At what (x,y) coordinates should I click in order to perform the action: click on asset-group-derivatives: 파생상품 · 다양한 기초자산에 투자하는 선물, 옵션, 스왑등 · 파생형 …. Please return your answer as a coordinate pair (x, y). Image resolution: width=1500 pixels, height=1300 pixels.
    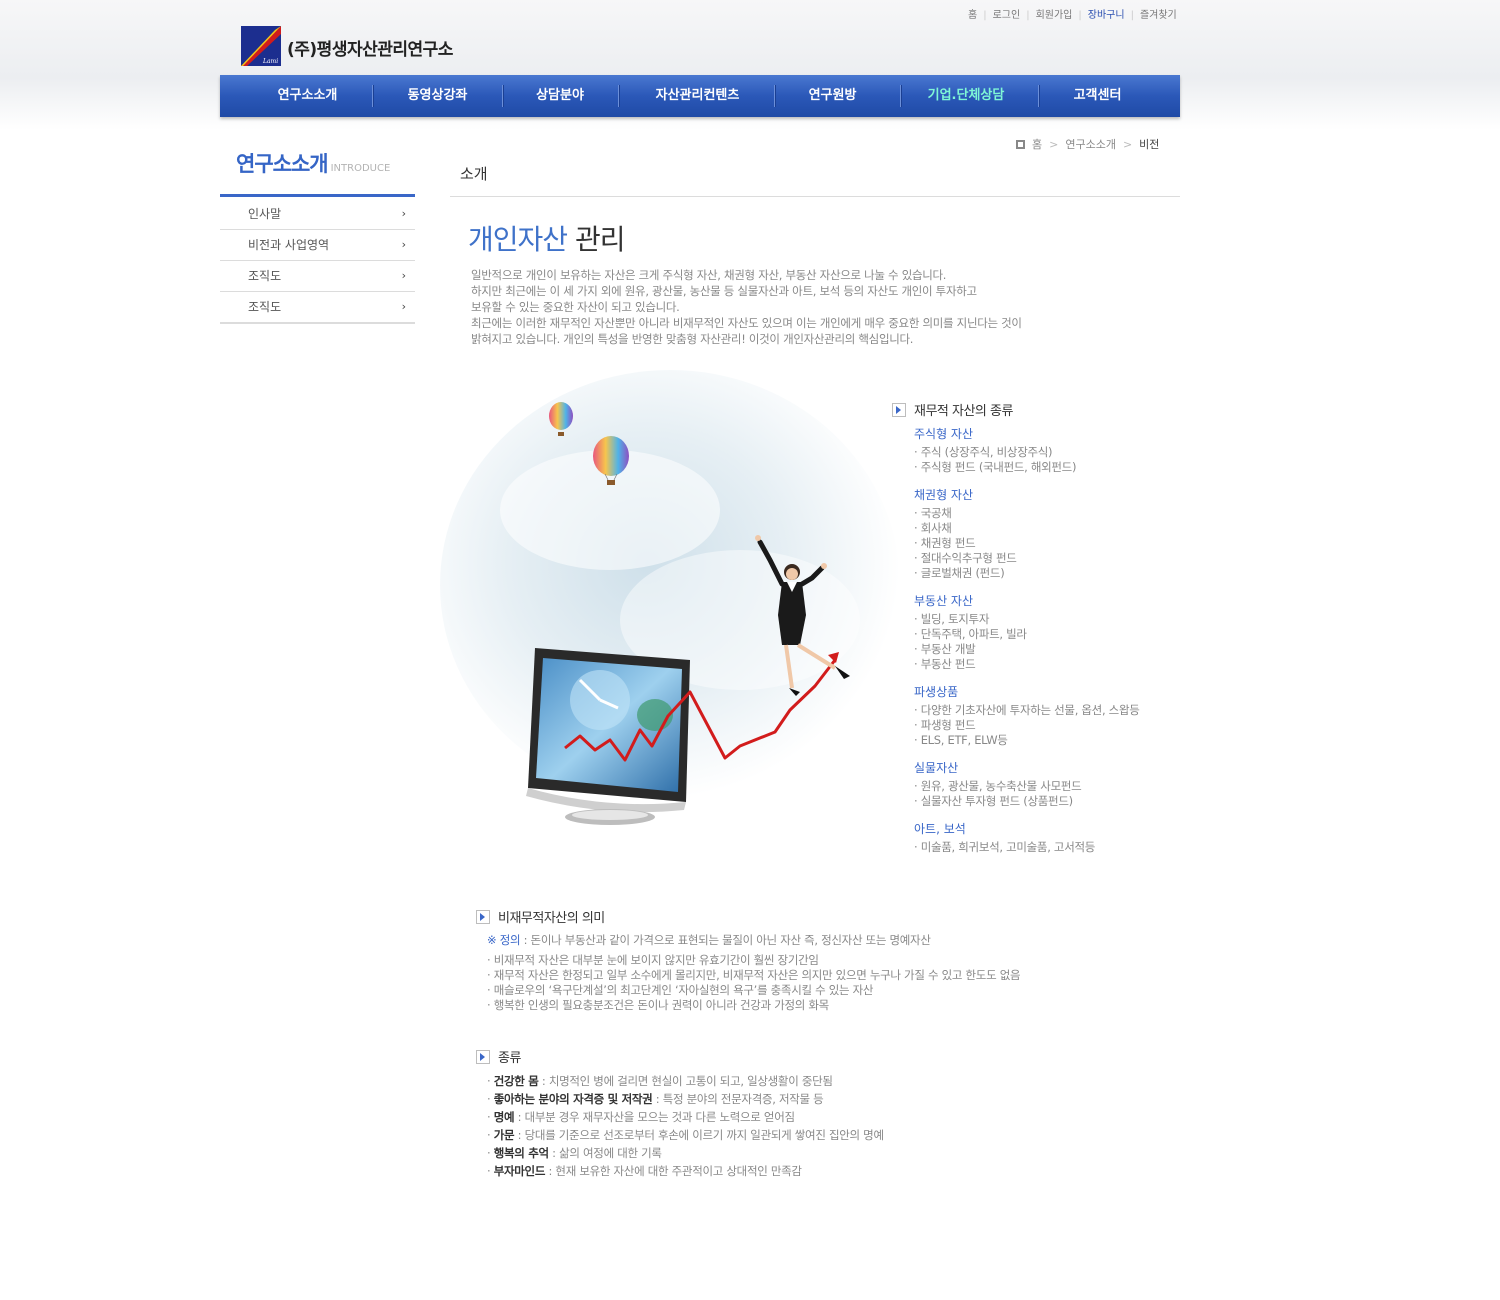
    Looking at the image, I should click on (1054, 716).